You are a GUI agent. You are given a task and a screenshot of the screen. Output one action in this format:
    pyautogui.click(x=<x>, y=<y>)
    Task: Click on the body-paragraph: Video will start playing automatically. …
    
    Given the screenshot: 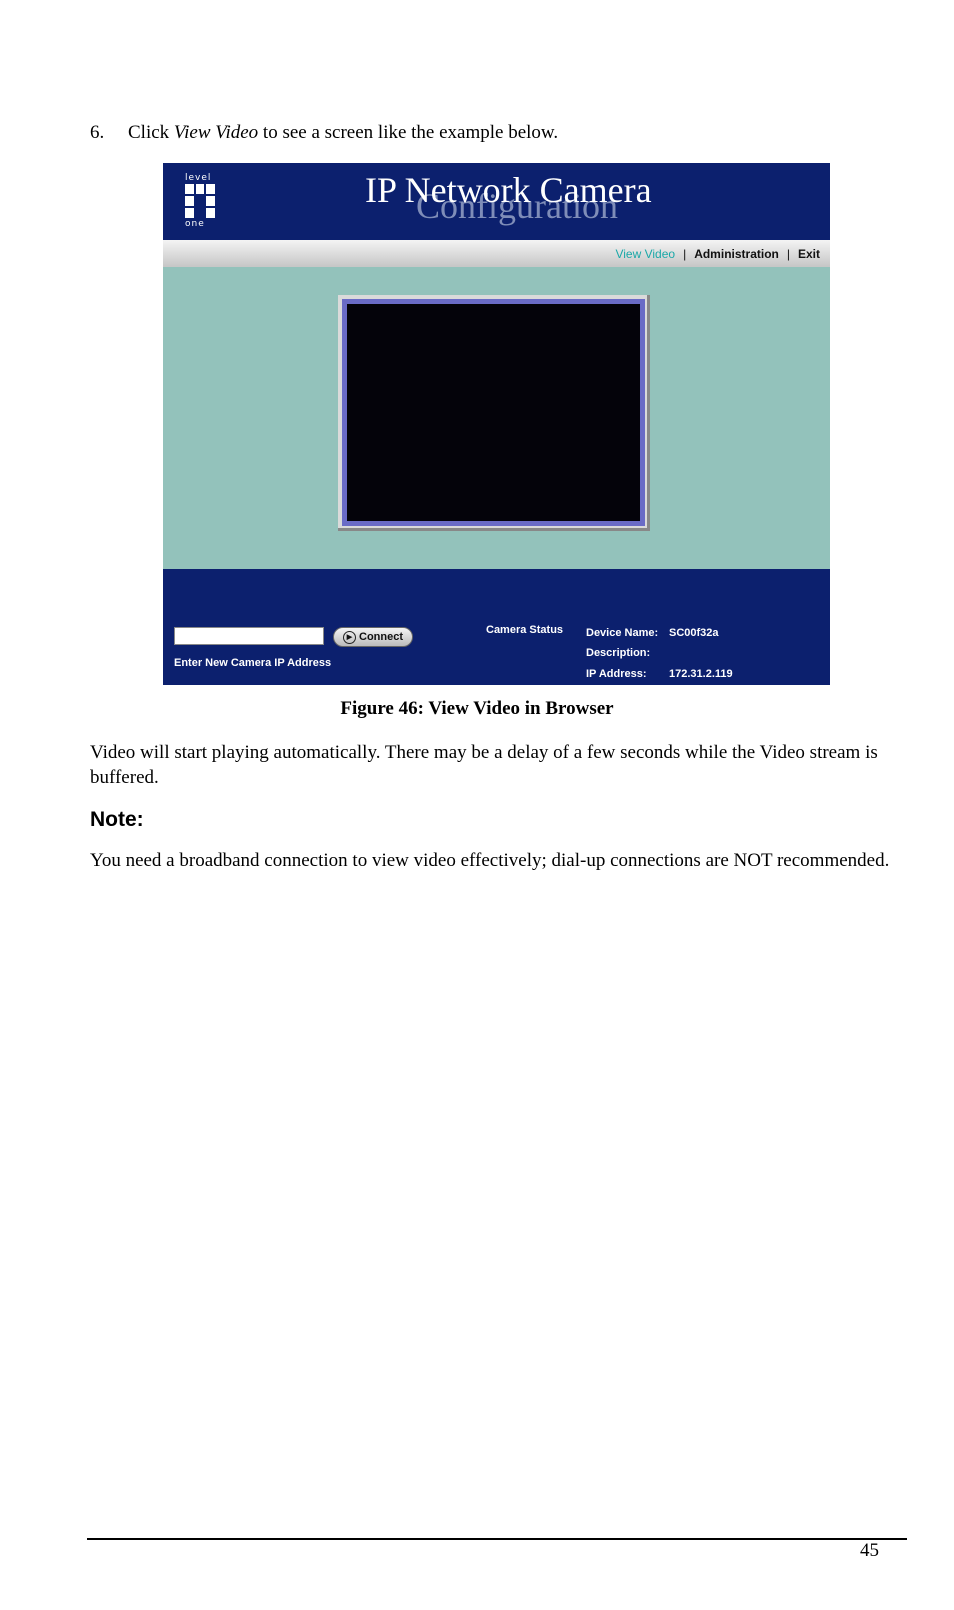 What is the action you would take?
    pyautogui.click(x=484, y=765)
    